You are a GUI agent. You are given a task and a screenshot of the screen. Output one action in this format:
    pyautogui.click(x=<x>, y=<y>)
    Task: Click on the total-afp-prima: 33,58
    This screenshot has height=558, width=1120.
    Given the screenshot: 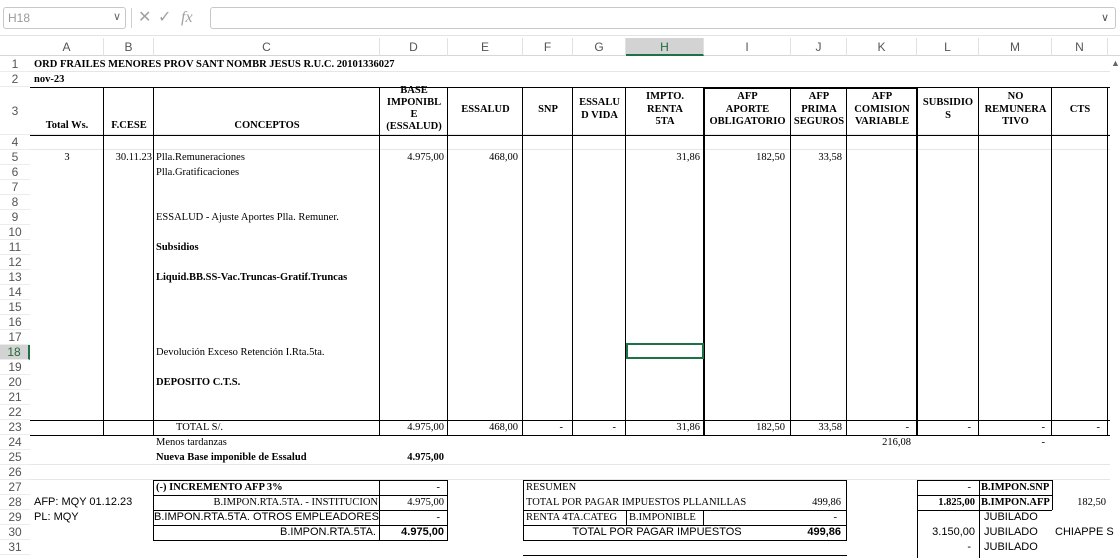 What is the action you would take?
    pyautogui.click(x=816, y=427)
    